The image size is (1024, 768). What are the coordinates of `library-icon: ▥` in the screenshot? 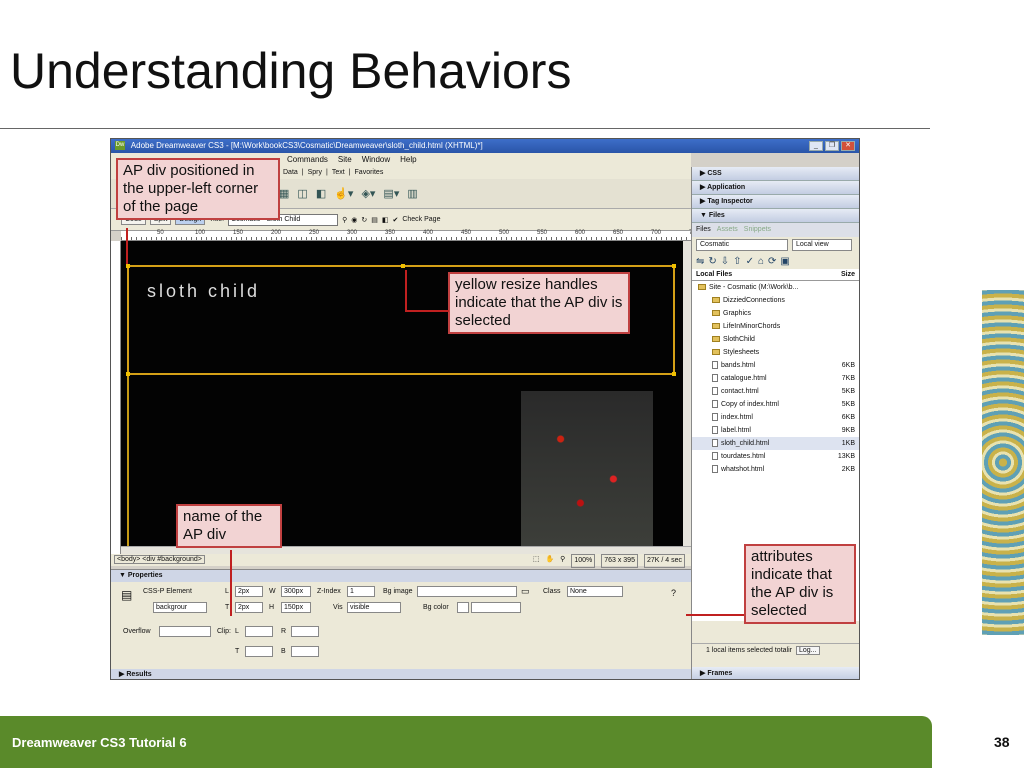 It's located at (412, 193).